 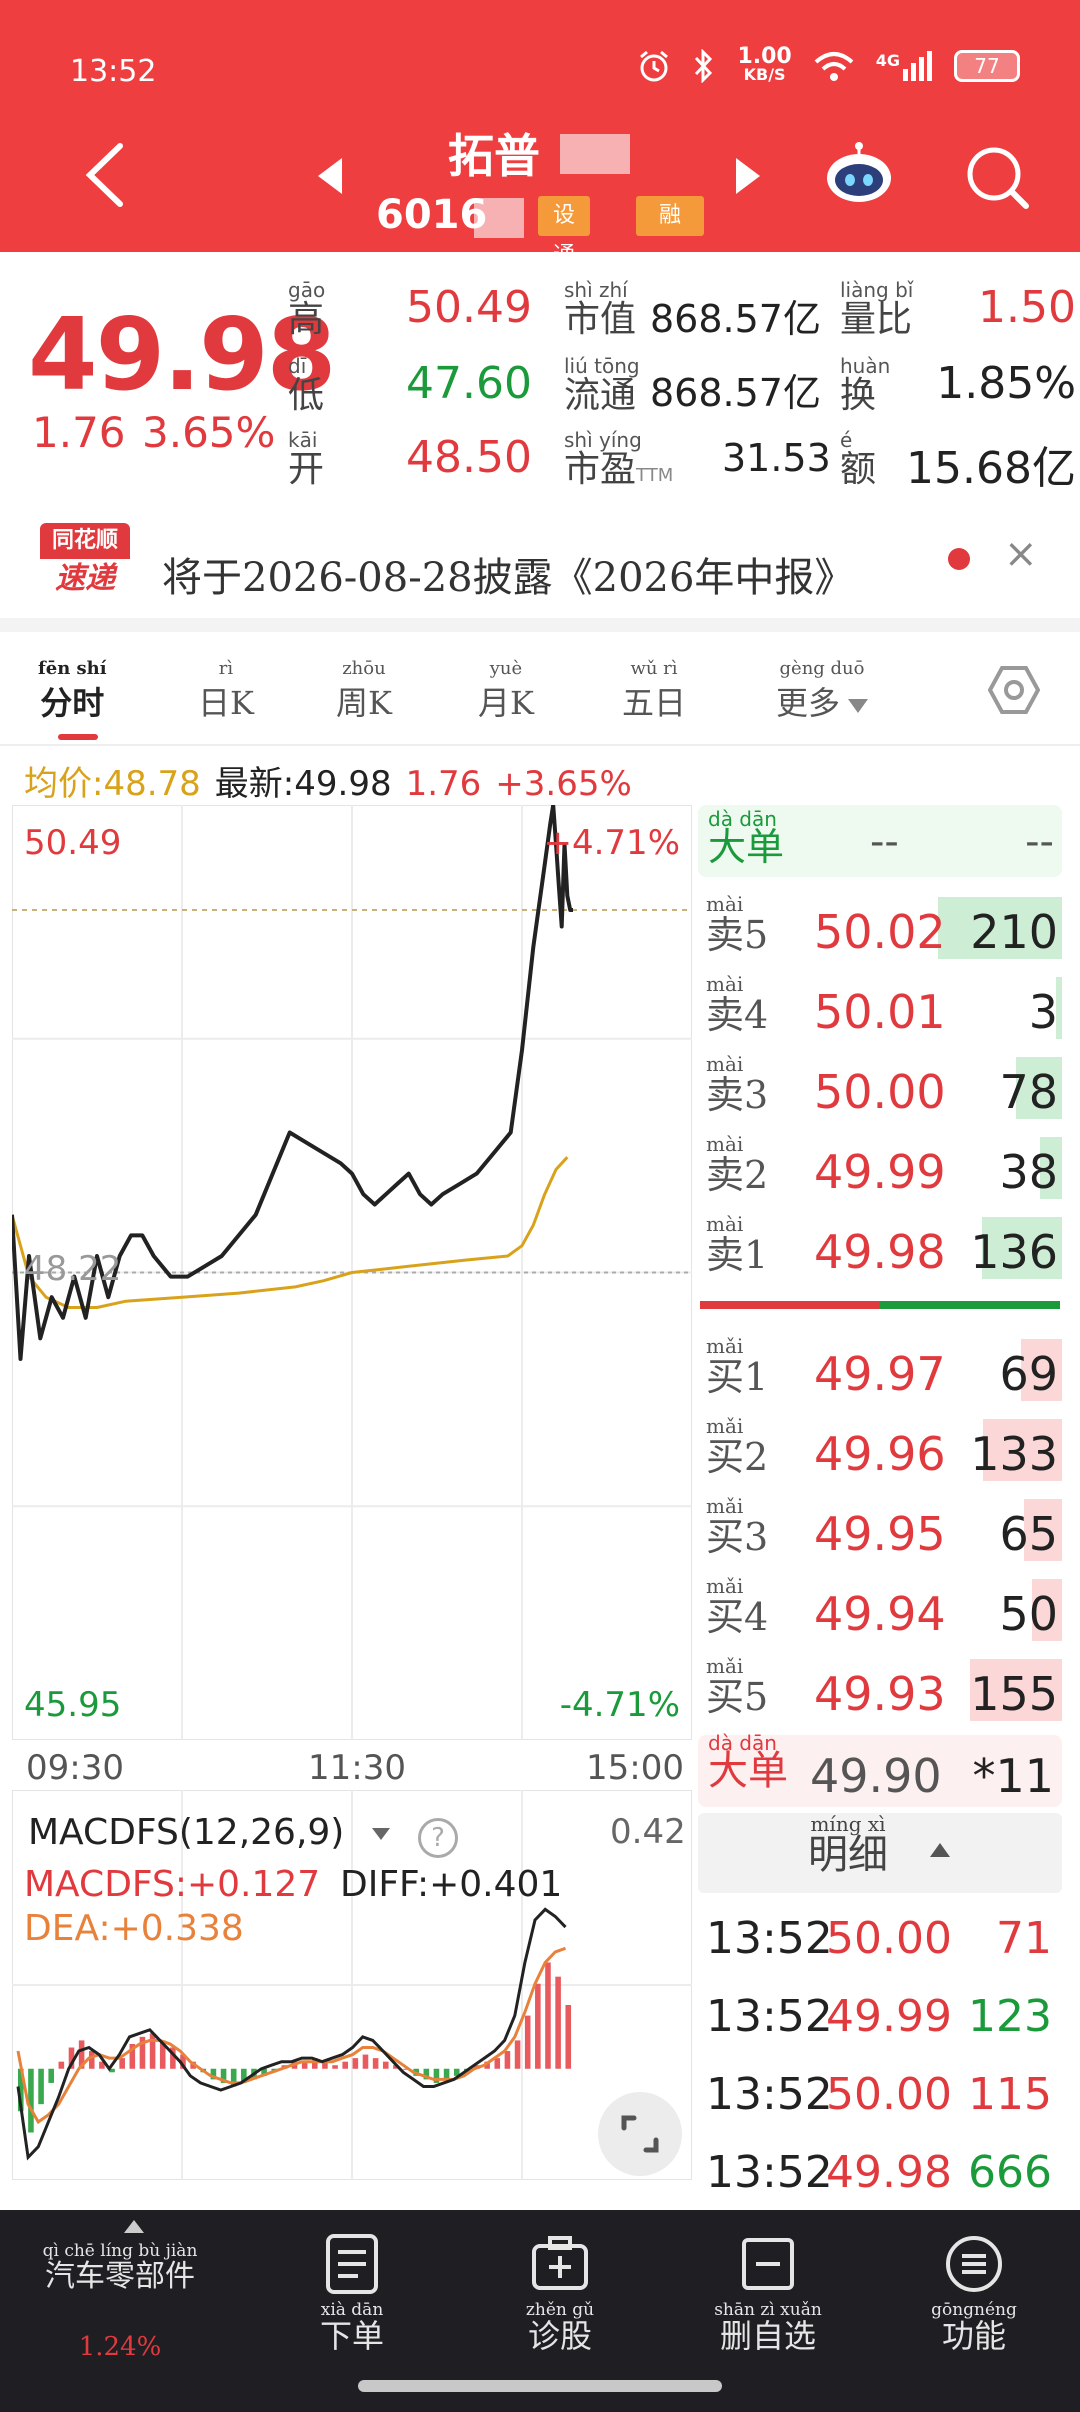 I want to click on chart-info-line: 均价:48.78 最新:49.98 1.76 +3.65%, so click(x=335, y=780).